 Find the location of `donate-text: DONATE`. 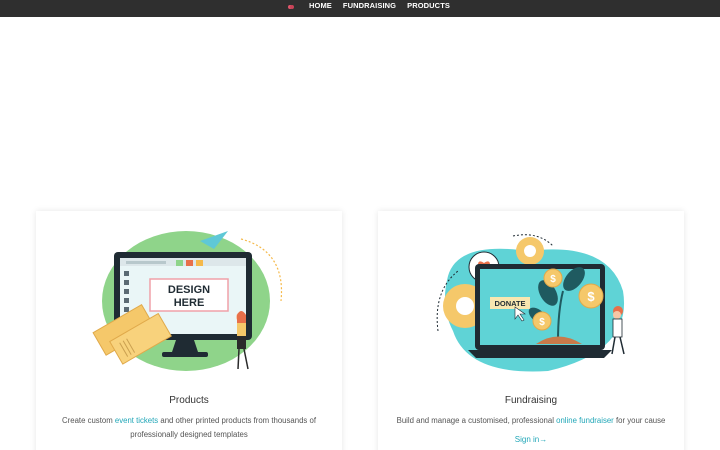

donate-text: DONATE is located at coordinates (509, 303).